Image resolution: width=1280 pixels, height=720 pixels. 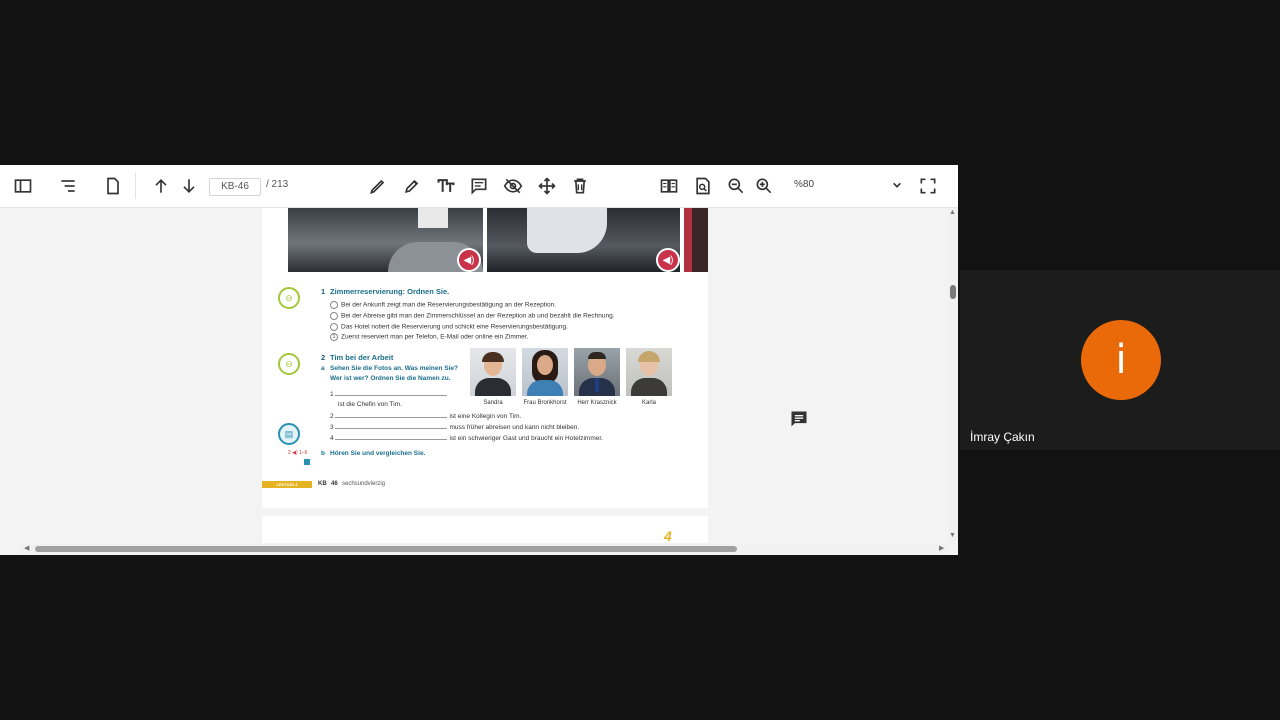 I want to click on exercise-number: 1, so click(x=323, y=291).